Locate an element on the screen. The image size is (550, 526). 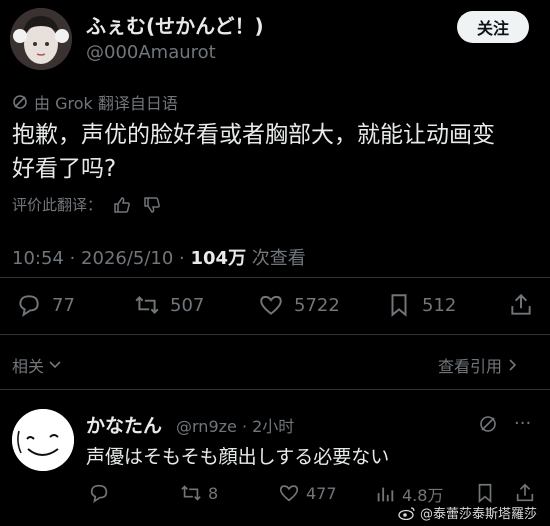
like-count: 5722 is located at coordinates (317, 305).